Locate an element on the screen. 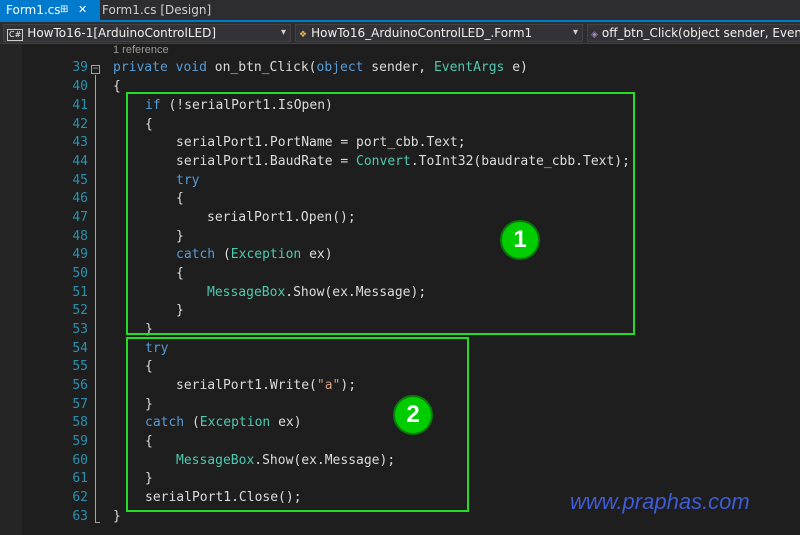  code-token: { is located at coordinates (117, 86).